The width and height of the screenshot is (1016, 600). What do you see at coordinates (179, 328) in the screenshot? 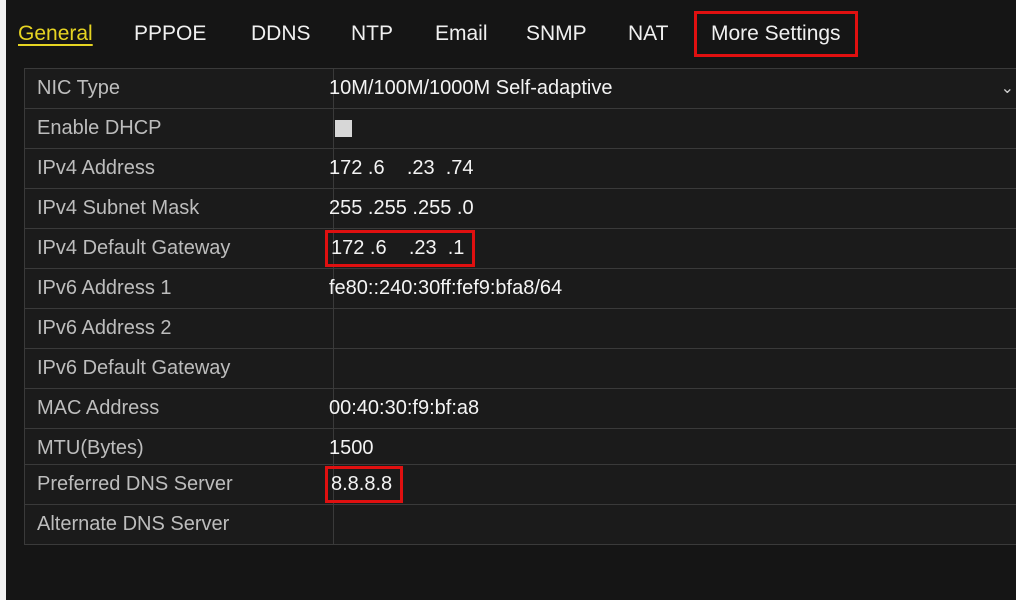
I see `ipv6-address-2-label: IPv6 Address 2` at bounding box center [179, 328].